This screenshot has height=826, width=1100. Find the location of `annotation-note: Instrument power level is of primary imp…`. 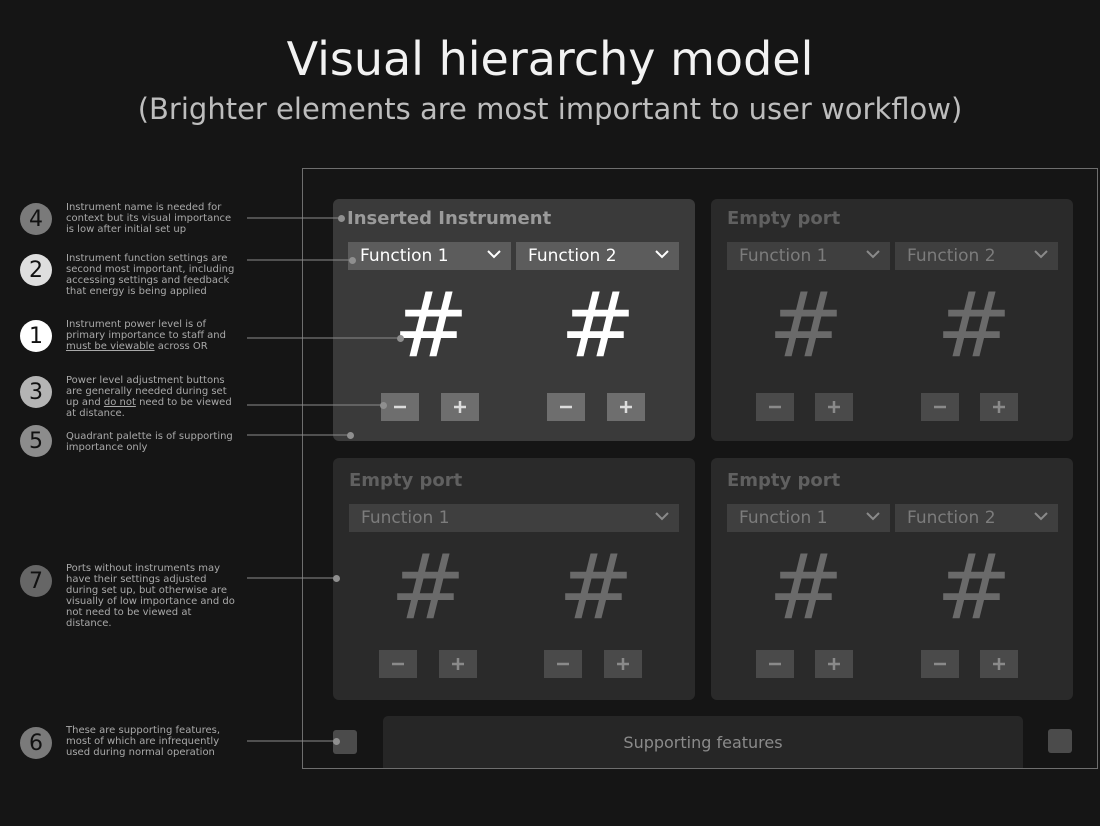

annotation-note: Instrument power level is of primary imp… is located at coordinates (146, 335).